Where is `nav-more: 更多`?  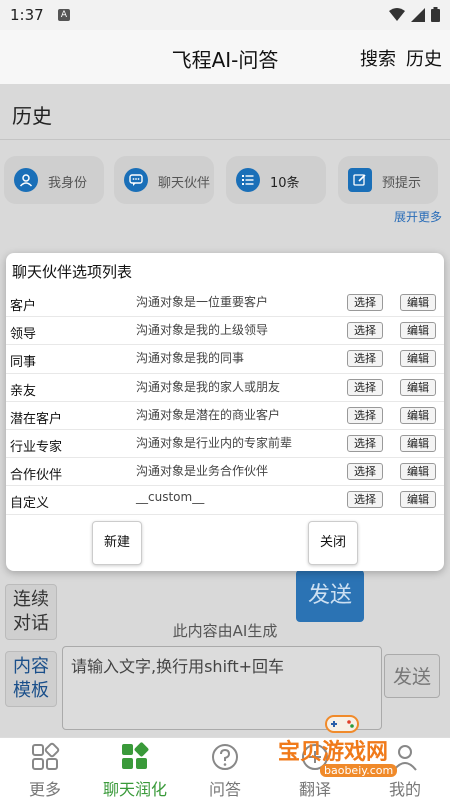 nav-more: 更多 is located at coordinates (45, 769).